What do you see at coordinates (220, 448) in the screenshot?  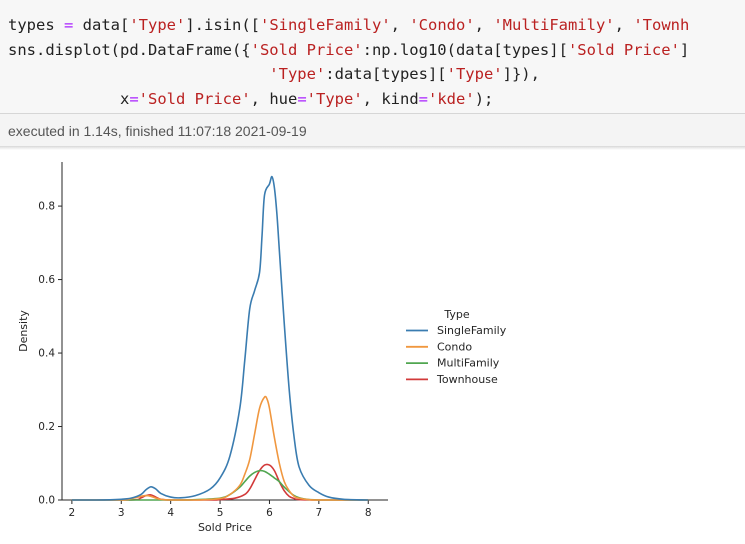 I see `series-line-condo` at bounding box center [220, 448].